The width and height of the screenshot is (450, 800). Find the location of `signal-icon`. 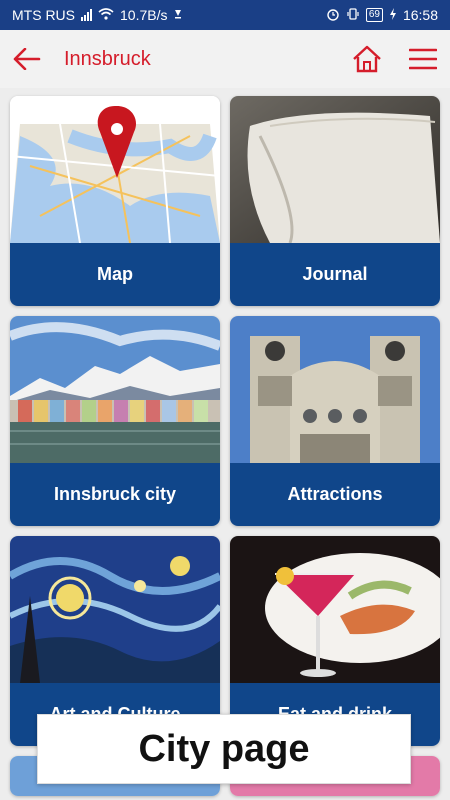

signal-icon is located at coordinates (86, 15).